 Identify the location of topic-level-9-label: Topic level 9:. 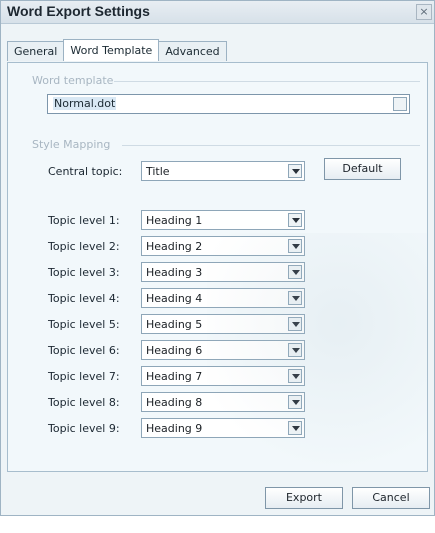
(84, 428).